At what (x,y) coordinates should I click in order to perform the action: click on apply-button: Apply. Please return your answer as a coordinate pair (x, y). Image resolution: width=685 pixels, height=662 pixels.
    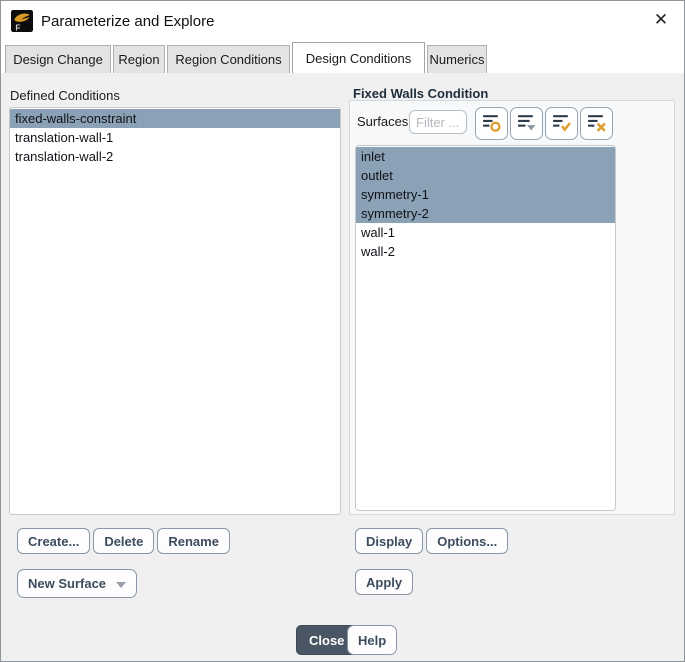
    Looking at the image, I should click on (384, 582).